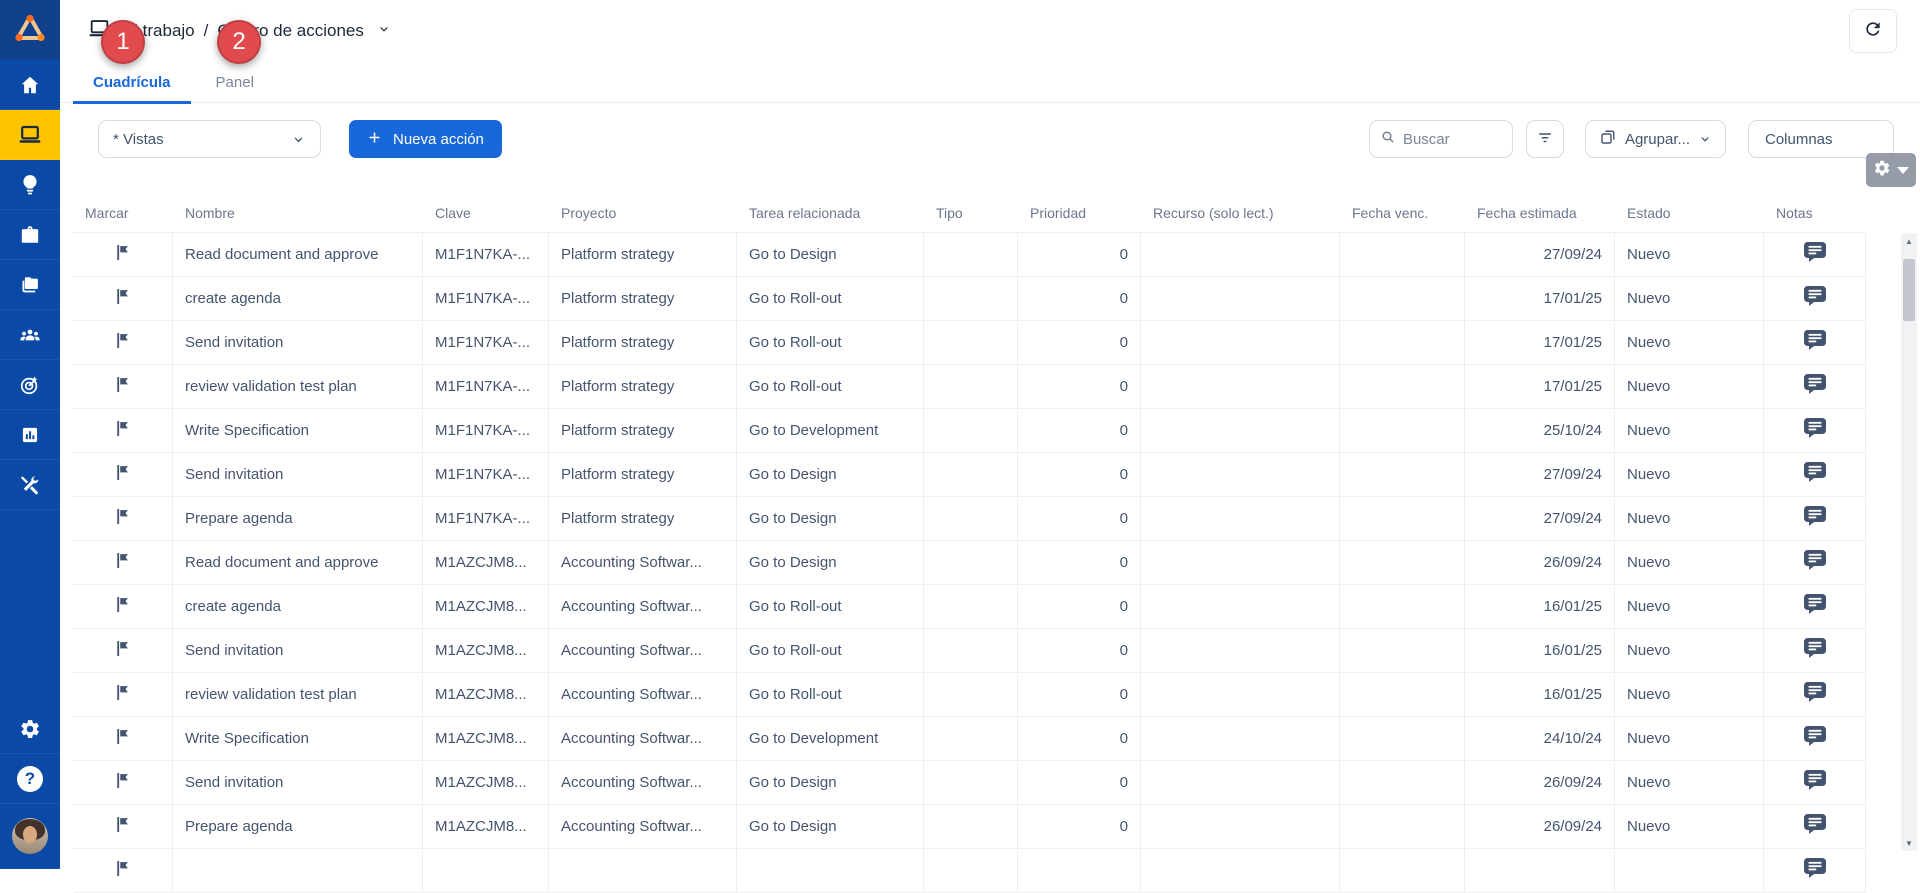 The image size is (1920, 893). I want to click on column-header-11: Notas, so click(1815, 213).